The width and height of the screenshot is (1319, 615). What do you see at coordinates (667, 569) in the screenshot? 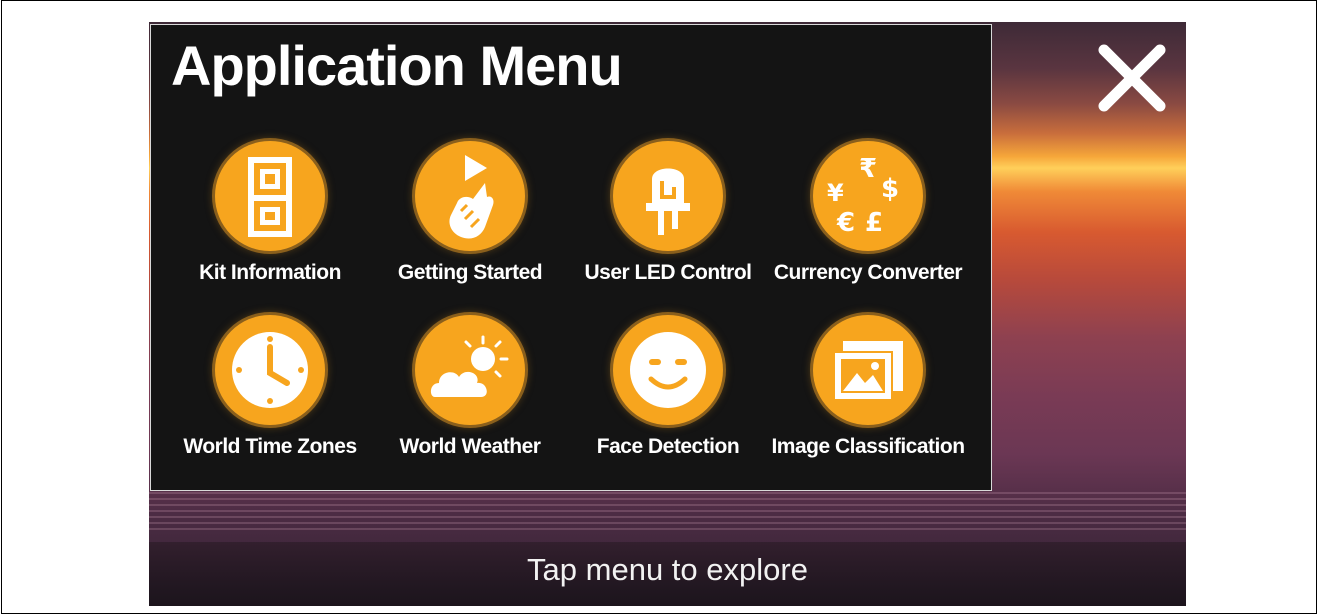
I see `tagline: Tap menu to explore` at bounding box center [667, 569].